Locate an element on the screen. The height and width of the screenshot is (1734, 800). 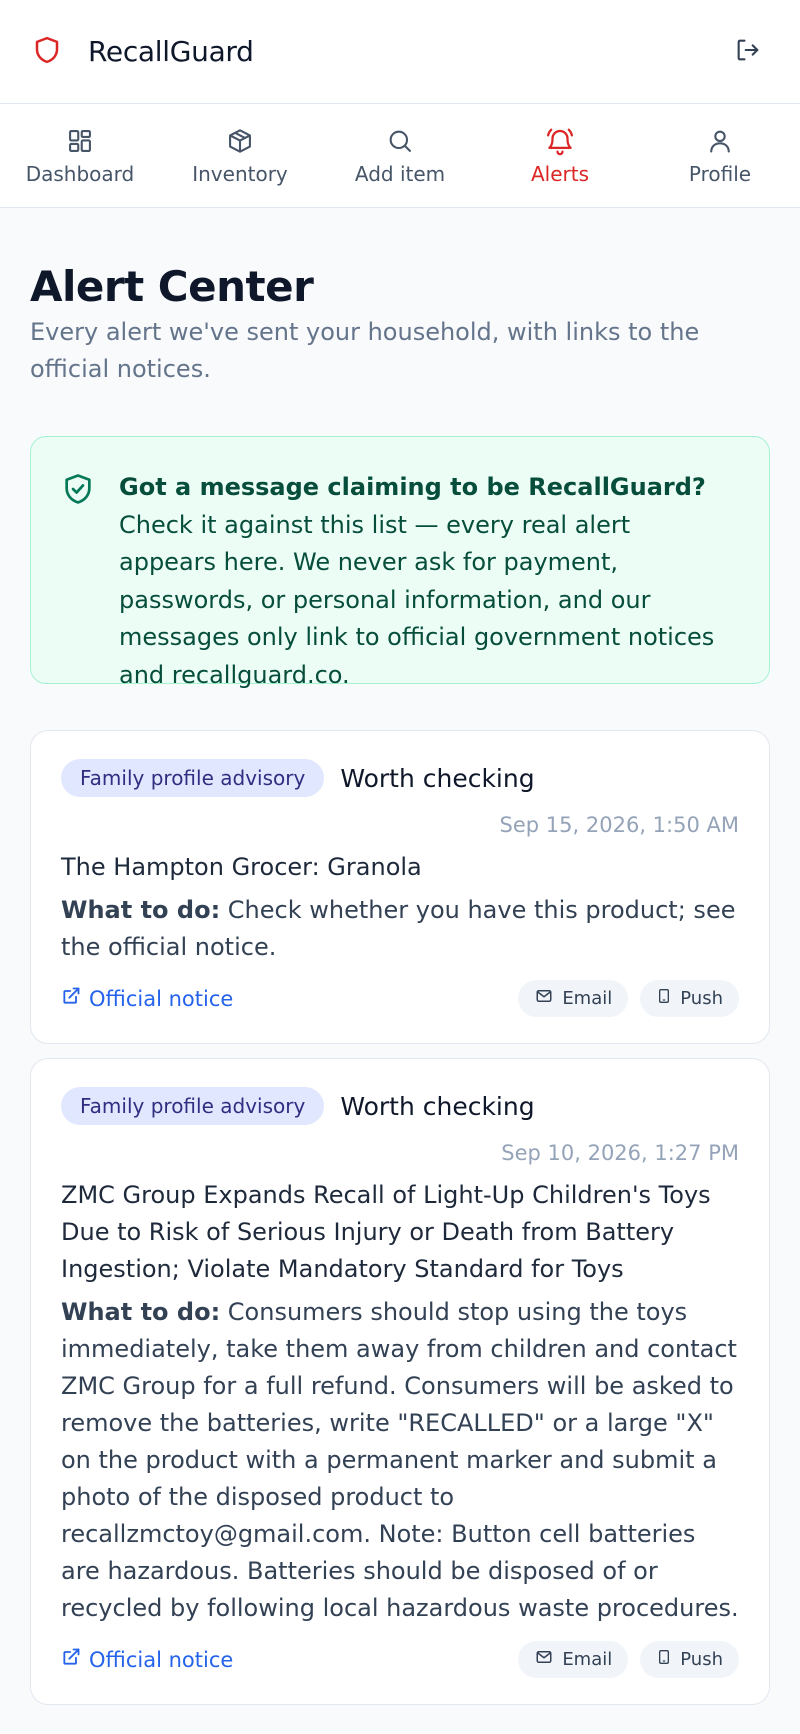
brand: RecallGuard is located at coordinates (143, 52).